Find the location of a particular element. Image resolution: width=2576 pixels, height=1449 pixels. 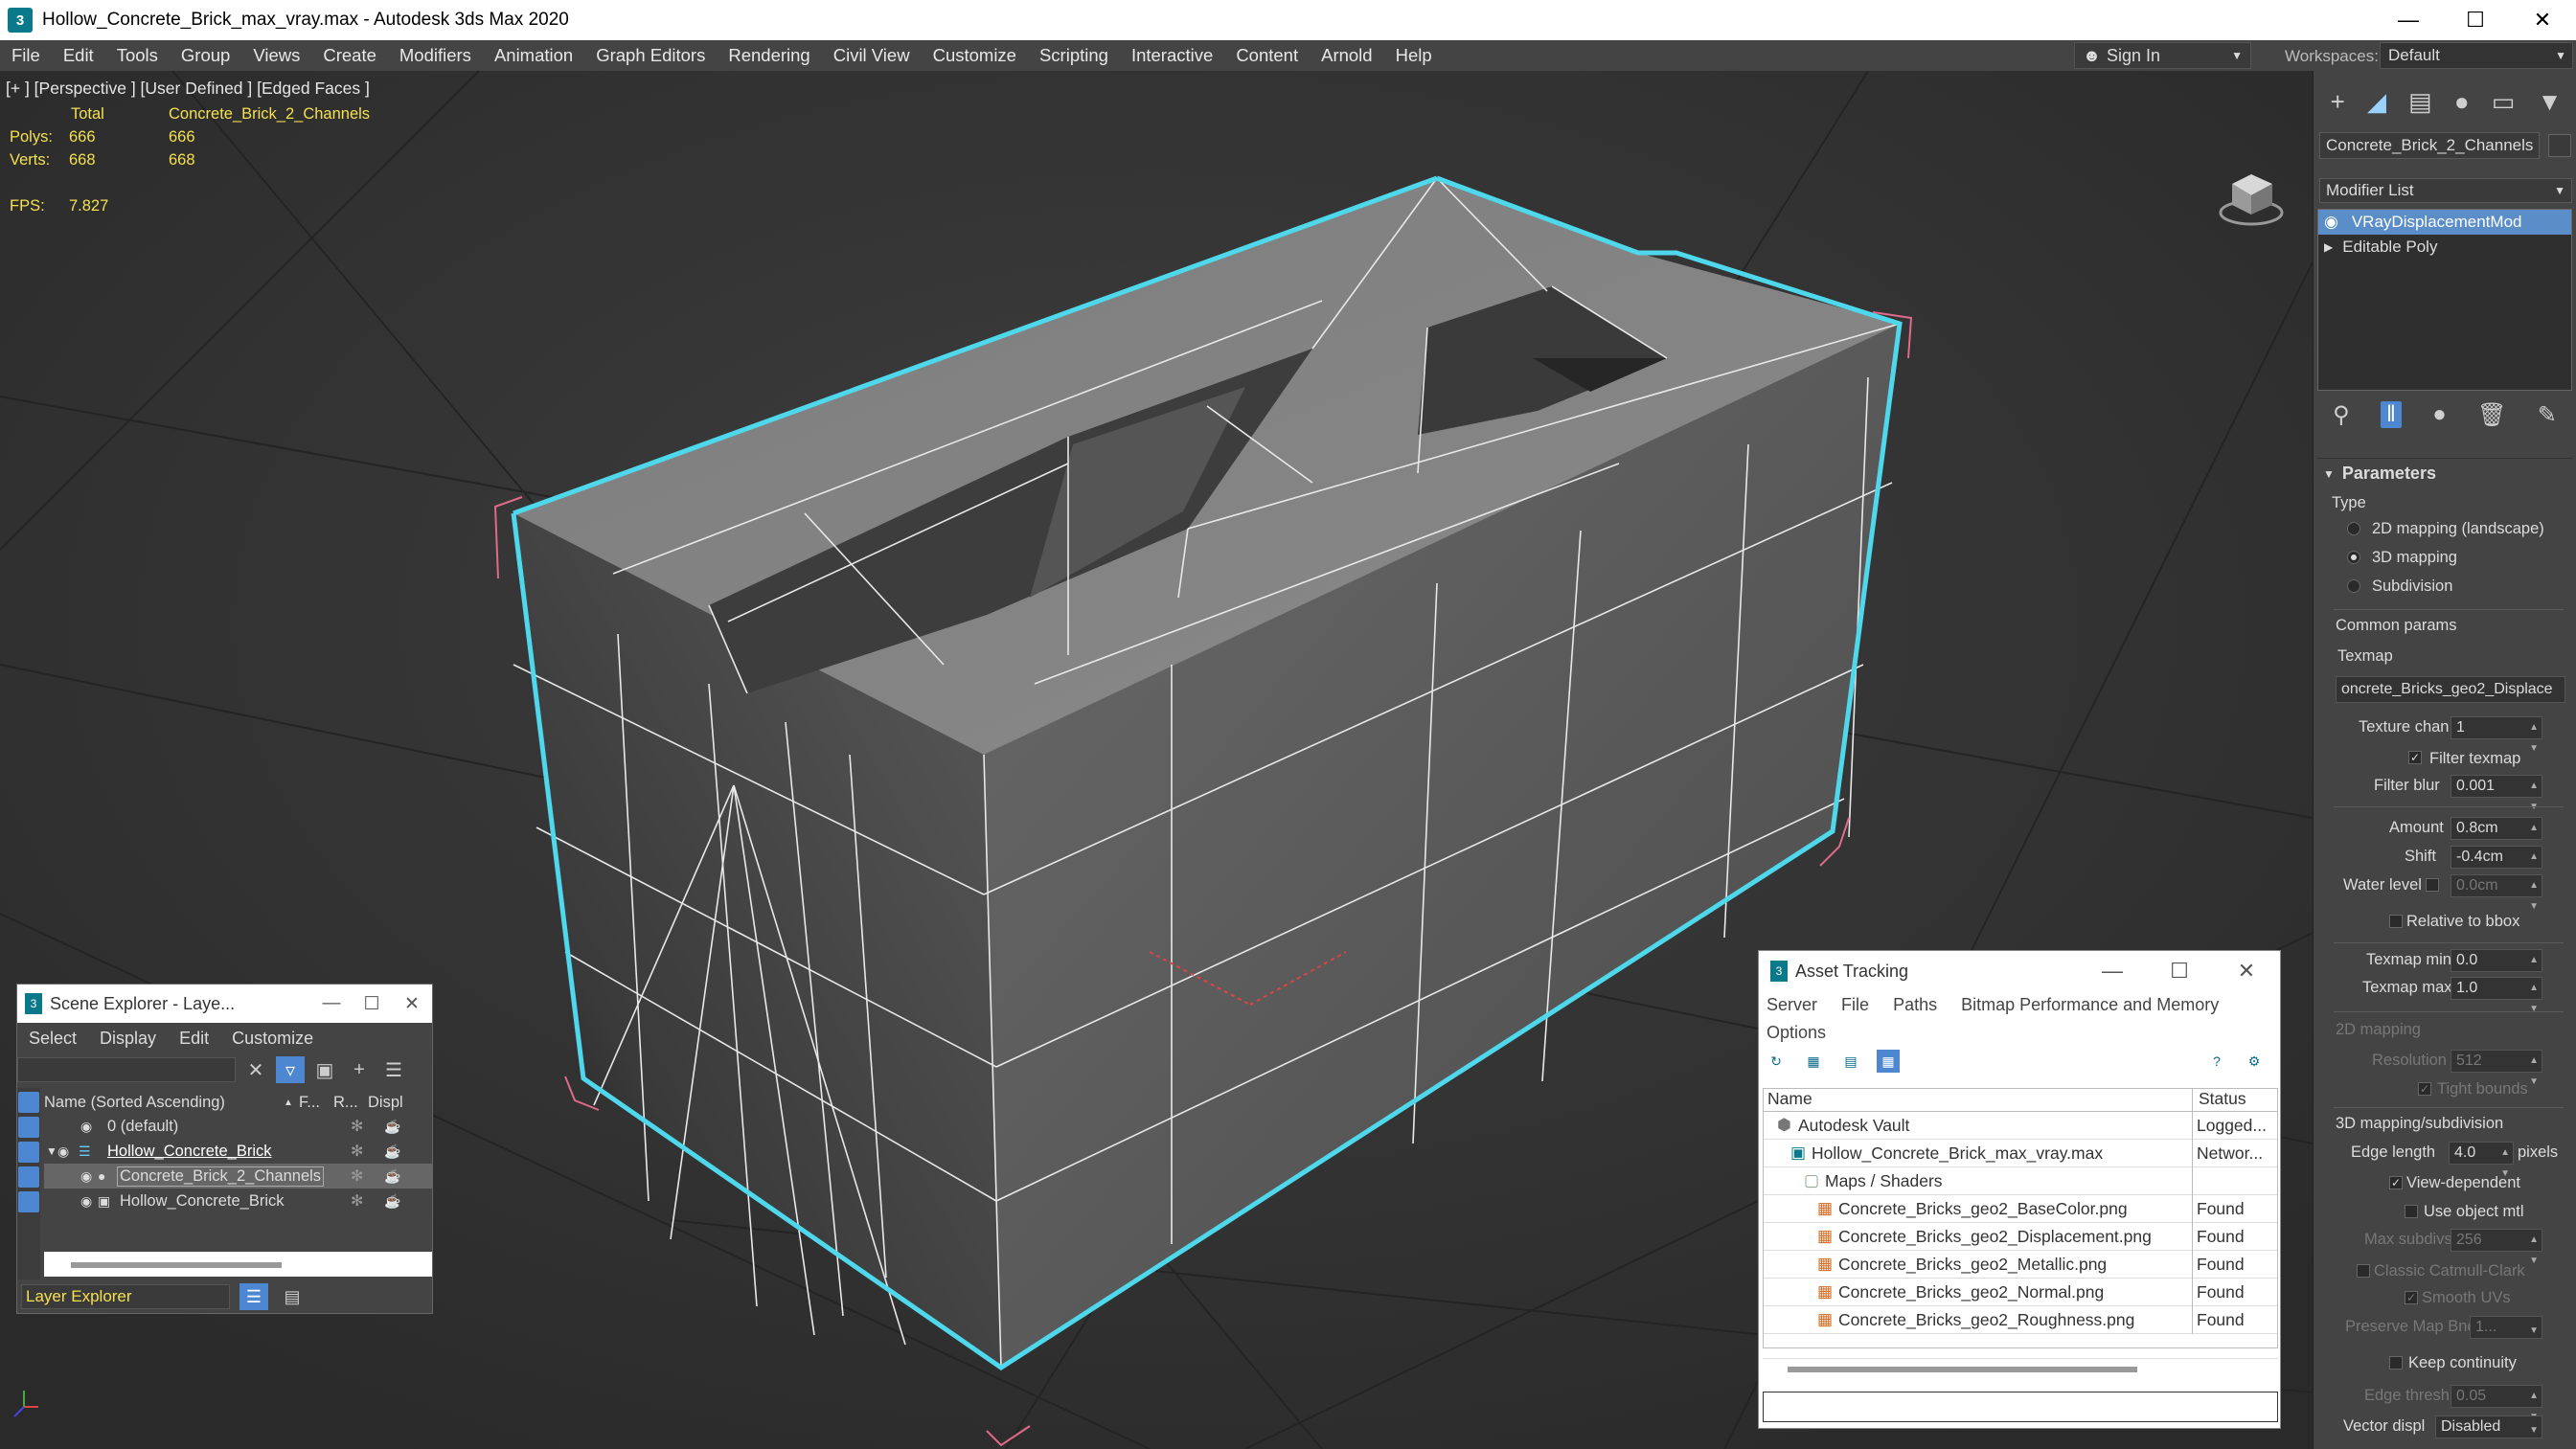

menu-paths: Paths is located at coordinates (1915, 1004).